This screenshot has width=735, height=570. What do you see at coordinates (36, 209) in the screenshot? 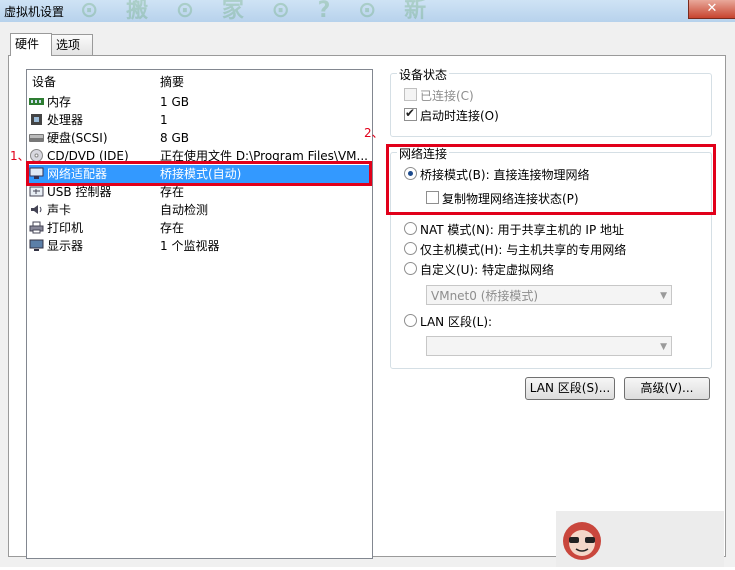
I see `sound-icon` at bounding box center [36, 209].